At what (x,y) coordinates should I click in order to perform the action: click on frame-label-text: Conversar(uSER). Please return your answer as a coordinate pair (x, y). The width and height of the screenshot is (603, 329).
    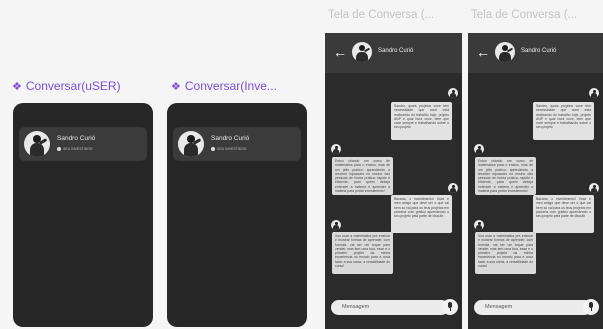
    Looking at the image, I should click on (73, 86).